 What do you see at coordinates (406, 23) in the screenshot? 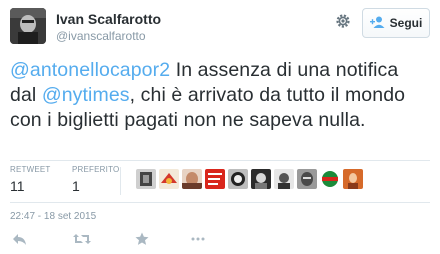
I see `follow-label: Segui` at bounding box center [406, 23].